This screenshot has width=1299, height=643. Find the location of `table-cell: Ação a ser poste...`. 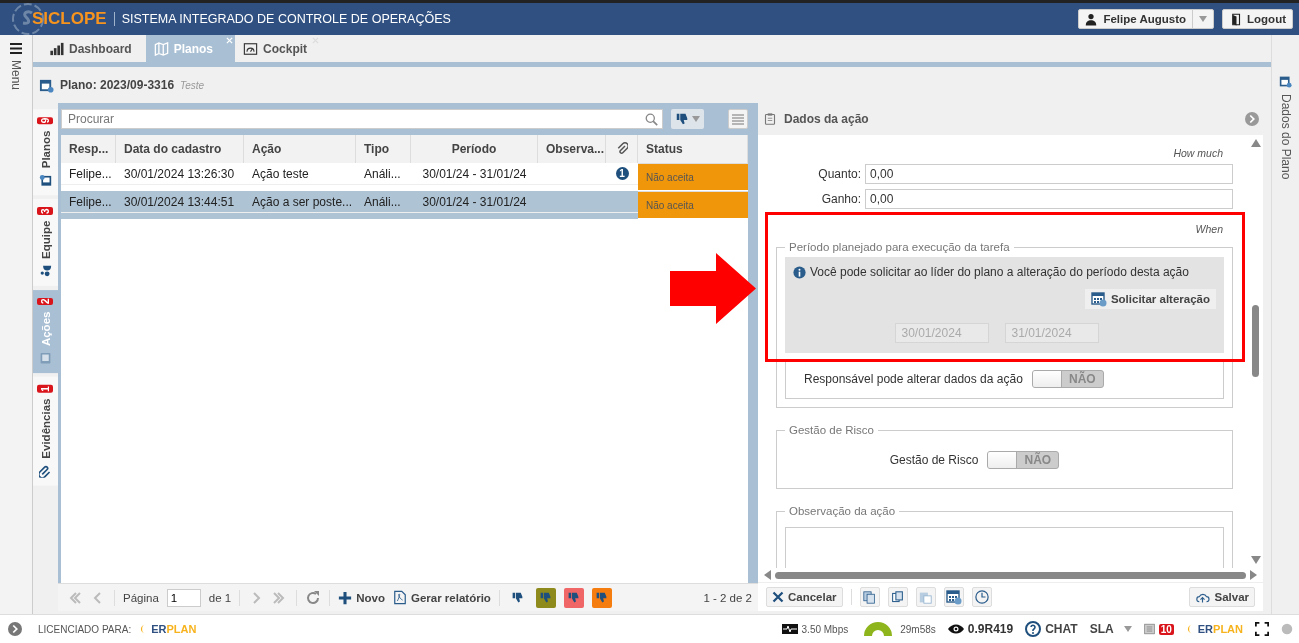

table-cell: Ação a ser poste... is located at coordinates (300, 202).